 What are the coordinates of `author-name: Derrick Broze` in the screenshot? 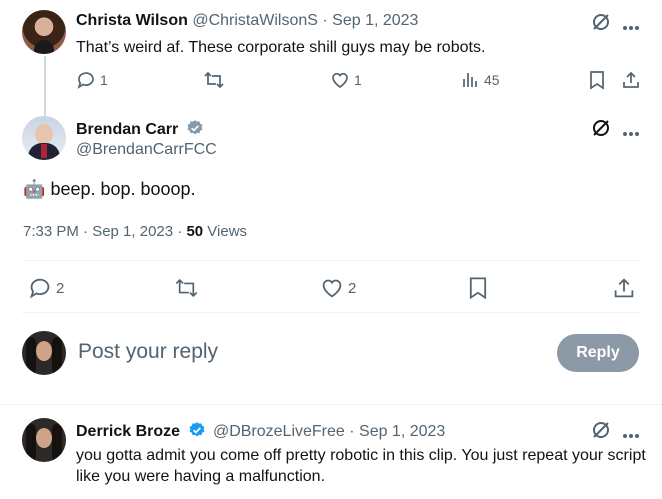 It's located at (128, 431).